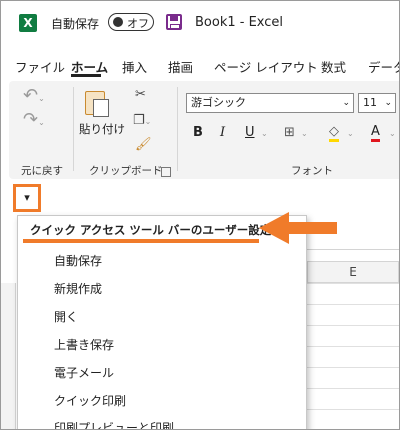 The image size is (400, 430). What do you see at coordinates (151, 230) in the screenshot?
I see `menu-title: クイック アクセス ツール バーのユーザー設定` at bounding box center [151, 230].